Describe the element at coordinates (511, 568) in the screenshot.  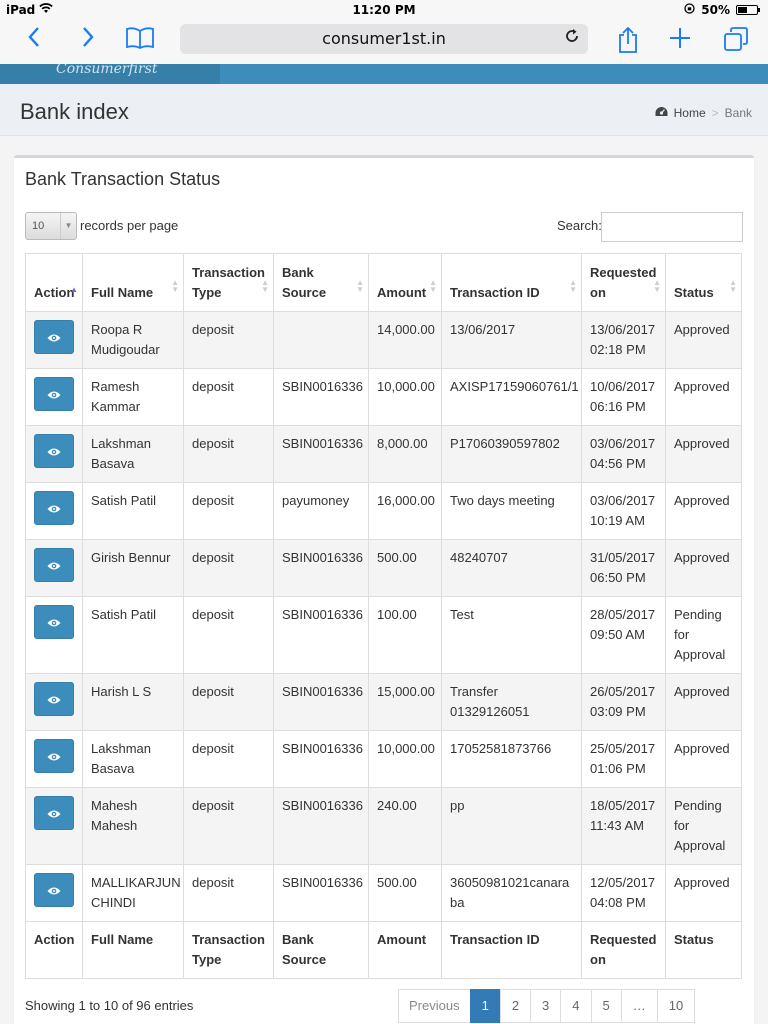
I see `transaction-id-cell: 48240707` at that location.